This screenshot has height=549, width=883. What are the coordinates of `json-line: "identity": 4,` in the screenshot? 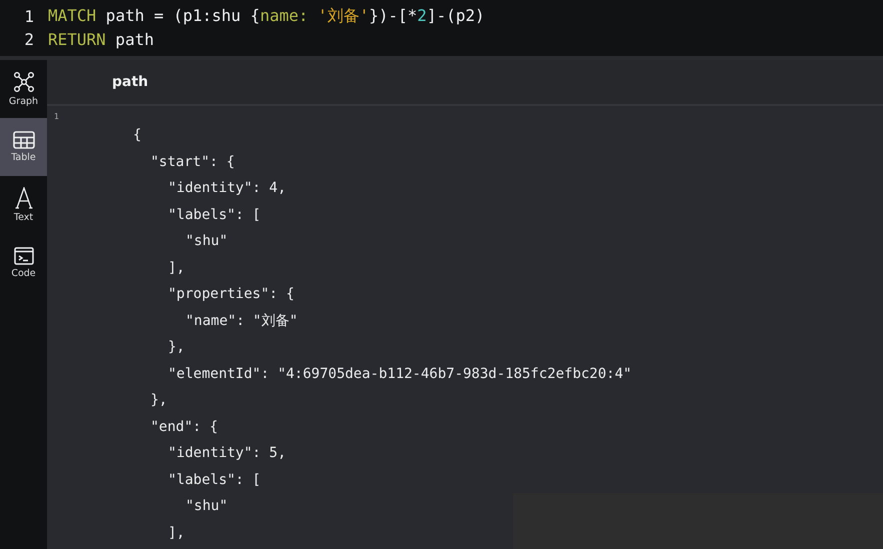 It's located at (227, 188).